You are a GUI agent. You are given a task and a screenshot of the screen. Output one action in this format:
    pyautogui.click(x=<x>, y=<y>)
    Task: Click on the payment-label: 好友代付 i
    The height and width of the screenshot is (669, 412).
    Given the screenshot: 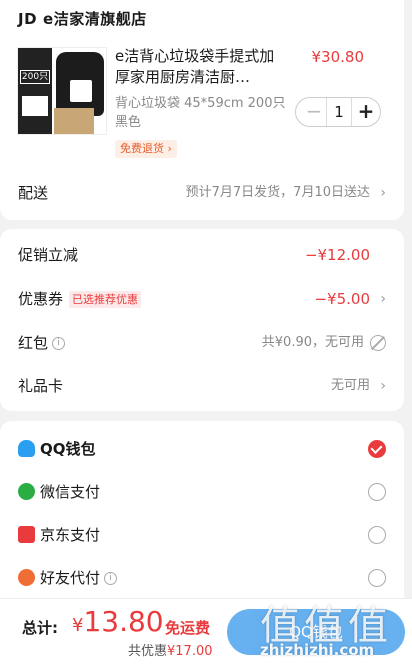 What is the action you would take?
    pyautogui.click(x=79, y=578)
    